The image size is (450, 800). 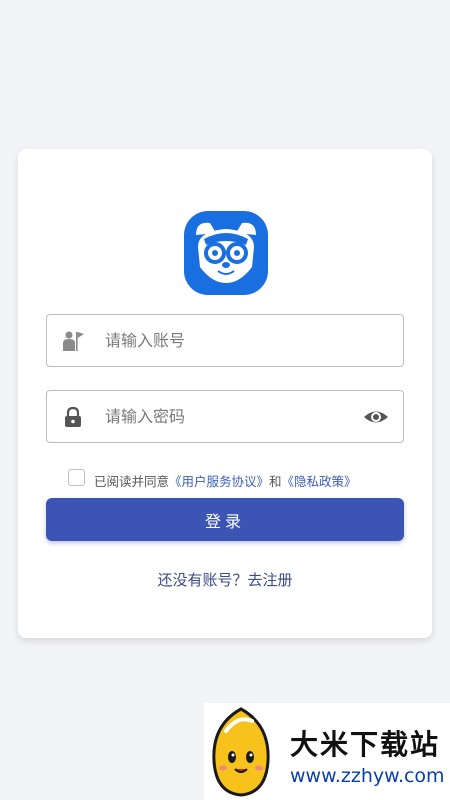 What do you see at coordinates (226, 253) in the screenshot?
I see `app-logo-icon` at bounding box center [226, 253].